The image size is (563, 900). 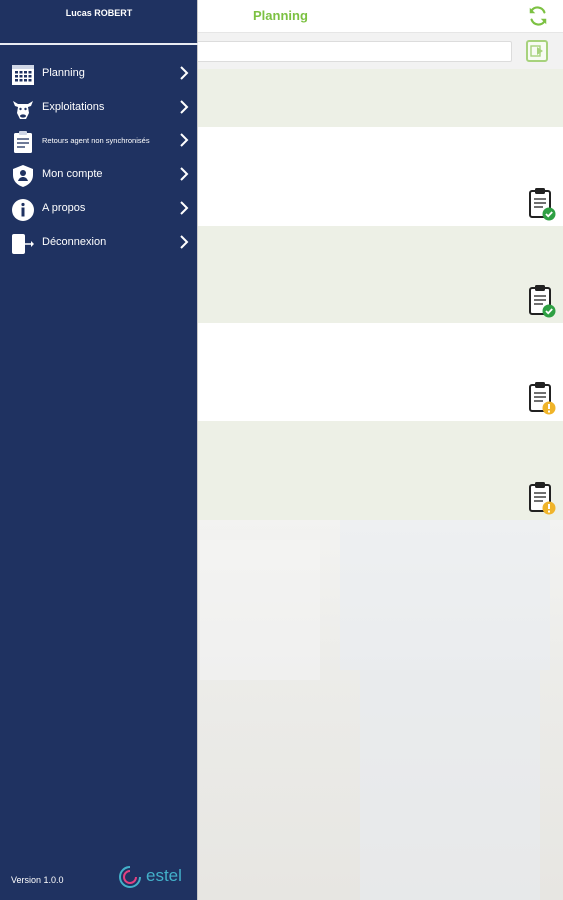 I want to click on search-button, so click(x=537, y=51).